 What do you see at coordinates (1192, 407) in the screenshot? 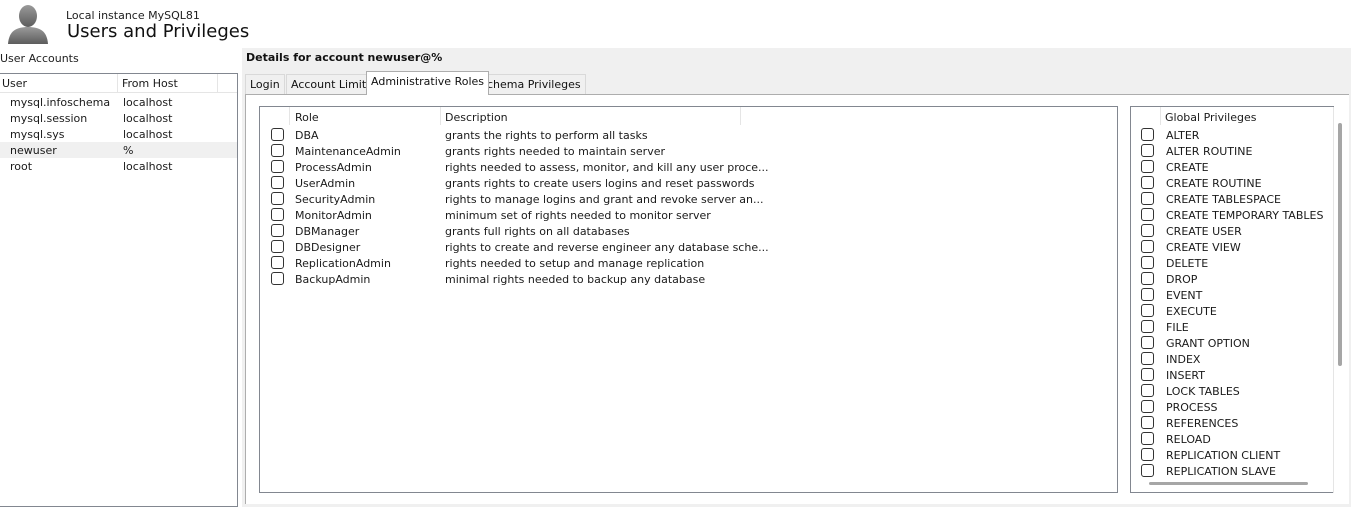
I see `privilege-name: PROCESS` at bounding box center [1192, 407].